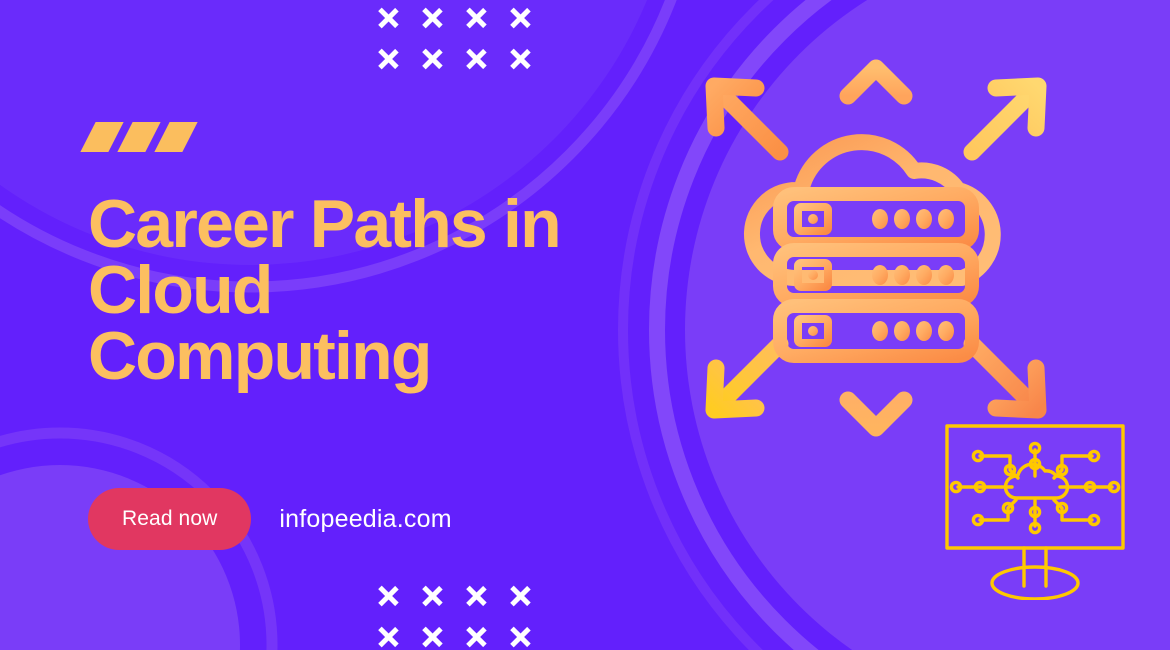 The width and height of the screenshot is (1170, 650). I want to click on cloud-network-monitor-icon, so click(1035, 512).